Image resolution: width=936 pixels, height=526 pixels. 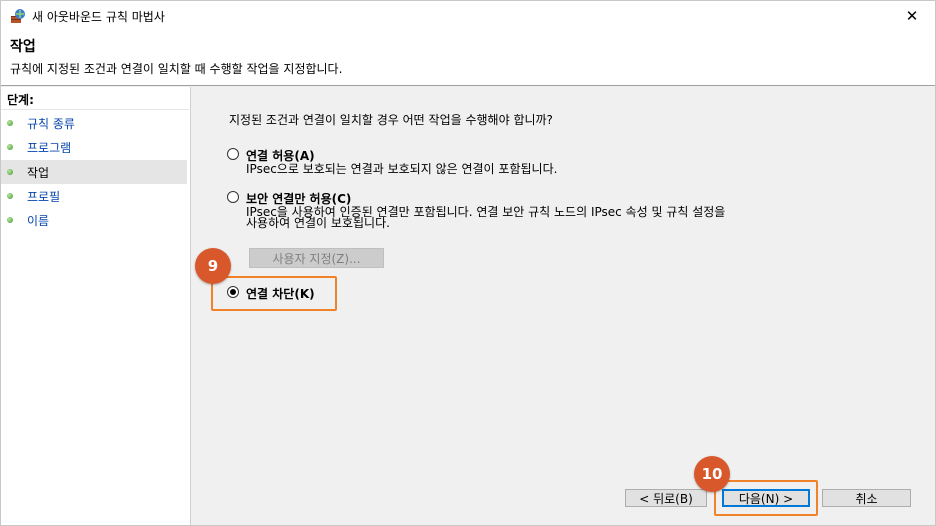 I want to click on page-description: 규칙에 지정된 조건과 연결이 일치할 때 수행할 작업을 지정합니다., so click(x=176, y=69).